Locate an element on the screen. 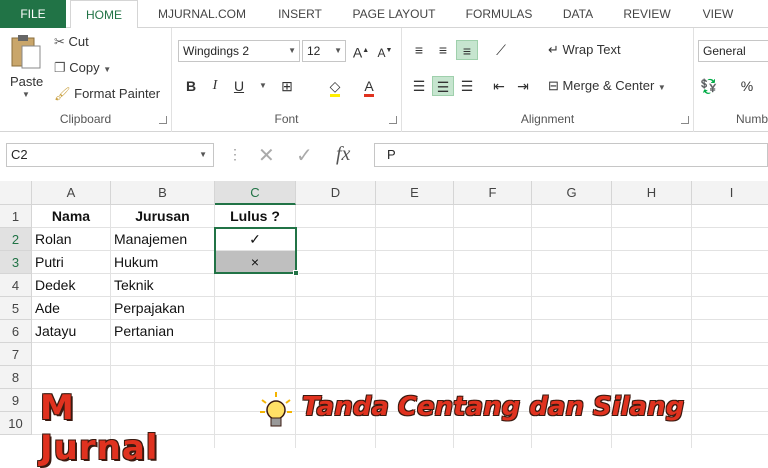 The image size is (768, 468). brand-logo: M Jurnal is located at coordinates (99, 428).